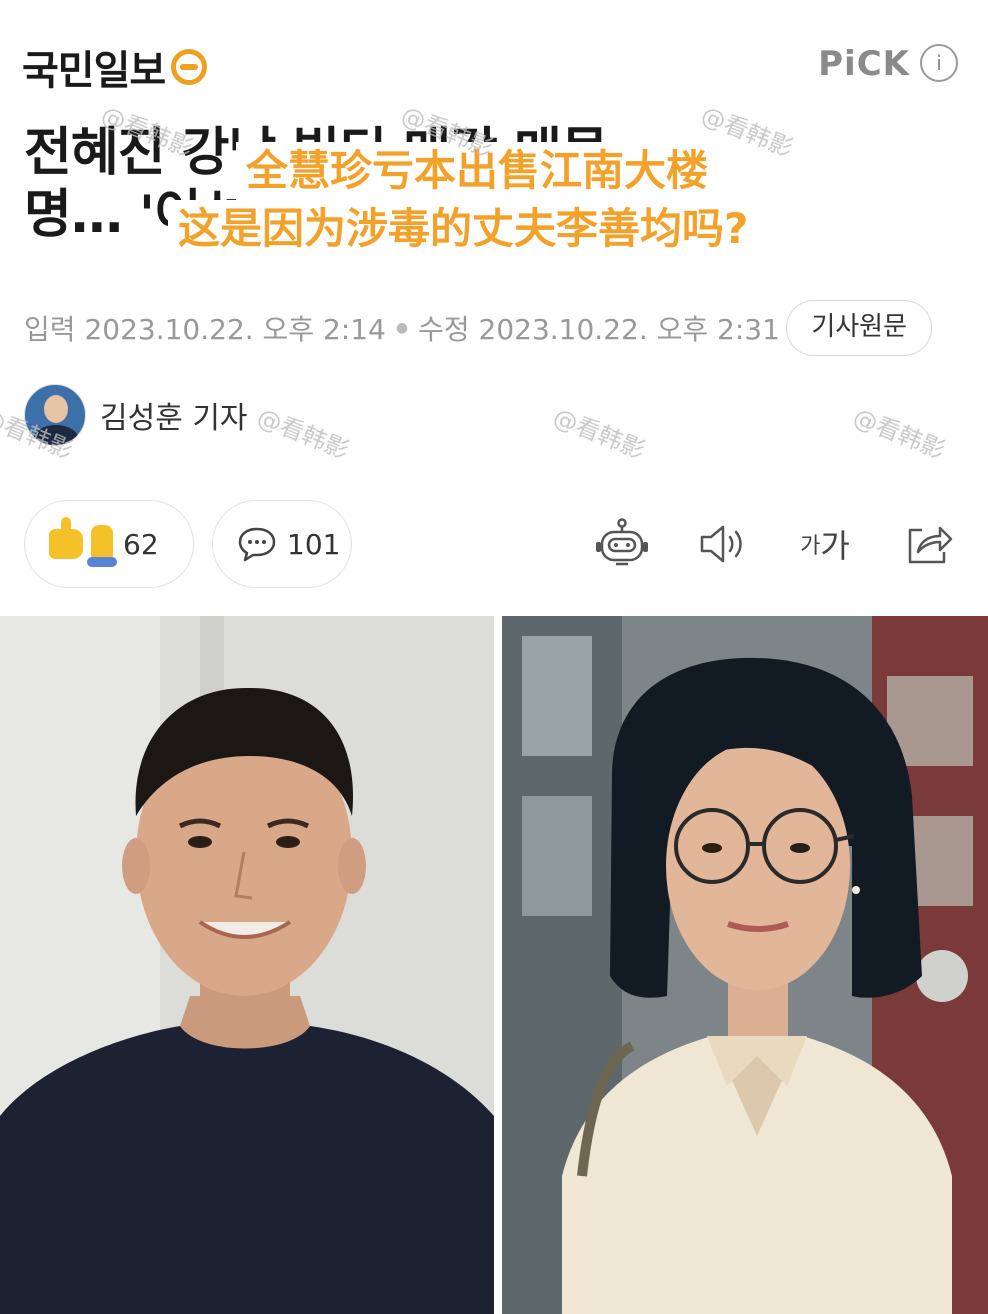  What do you see at coordinates (835, 546) in the screenshot?
I see `font-size-large-glyph: 가` at bounding box center [835, 546].